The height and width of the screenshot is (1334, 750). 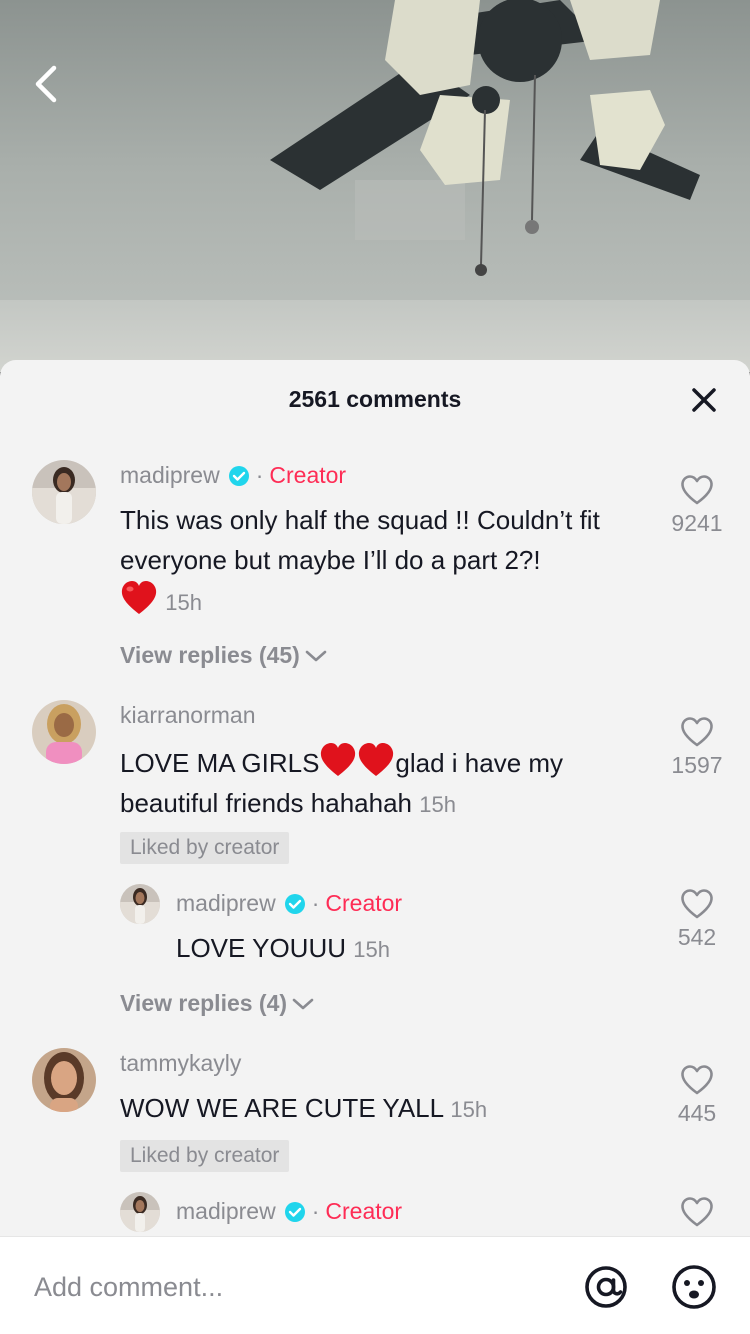 I want to click on comment-username: madiprew, so click(x=170, y=475).